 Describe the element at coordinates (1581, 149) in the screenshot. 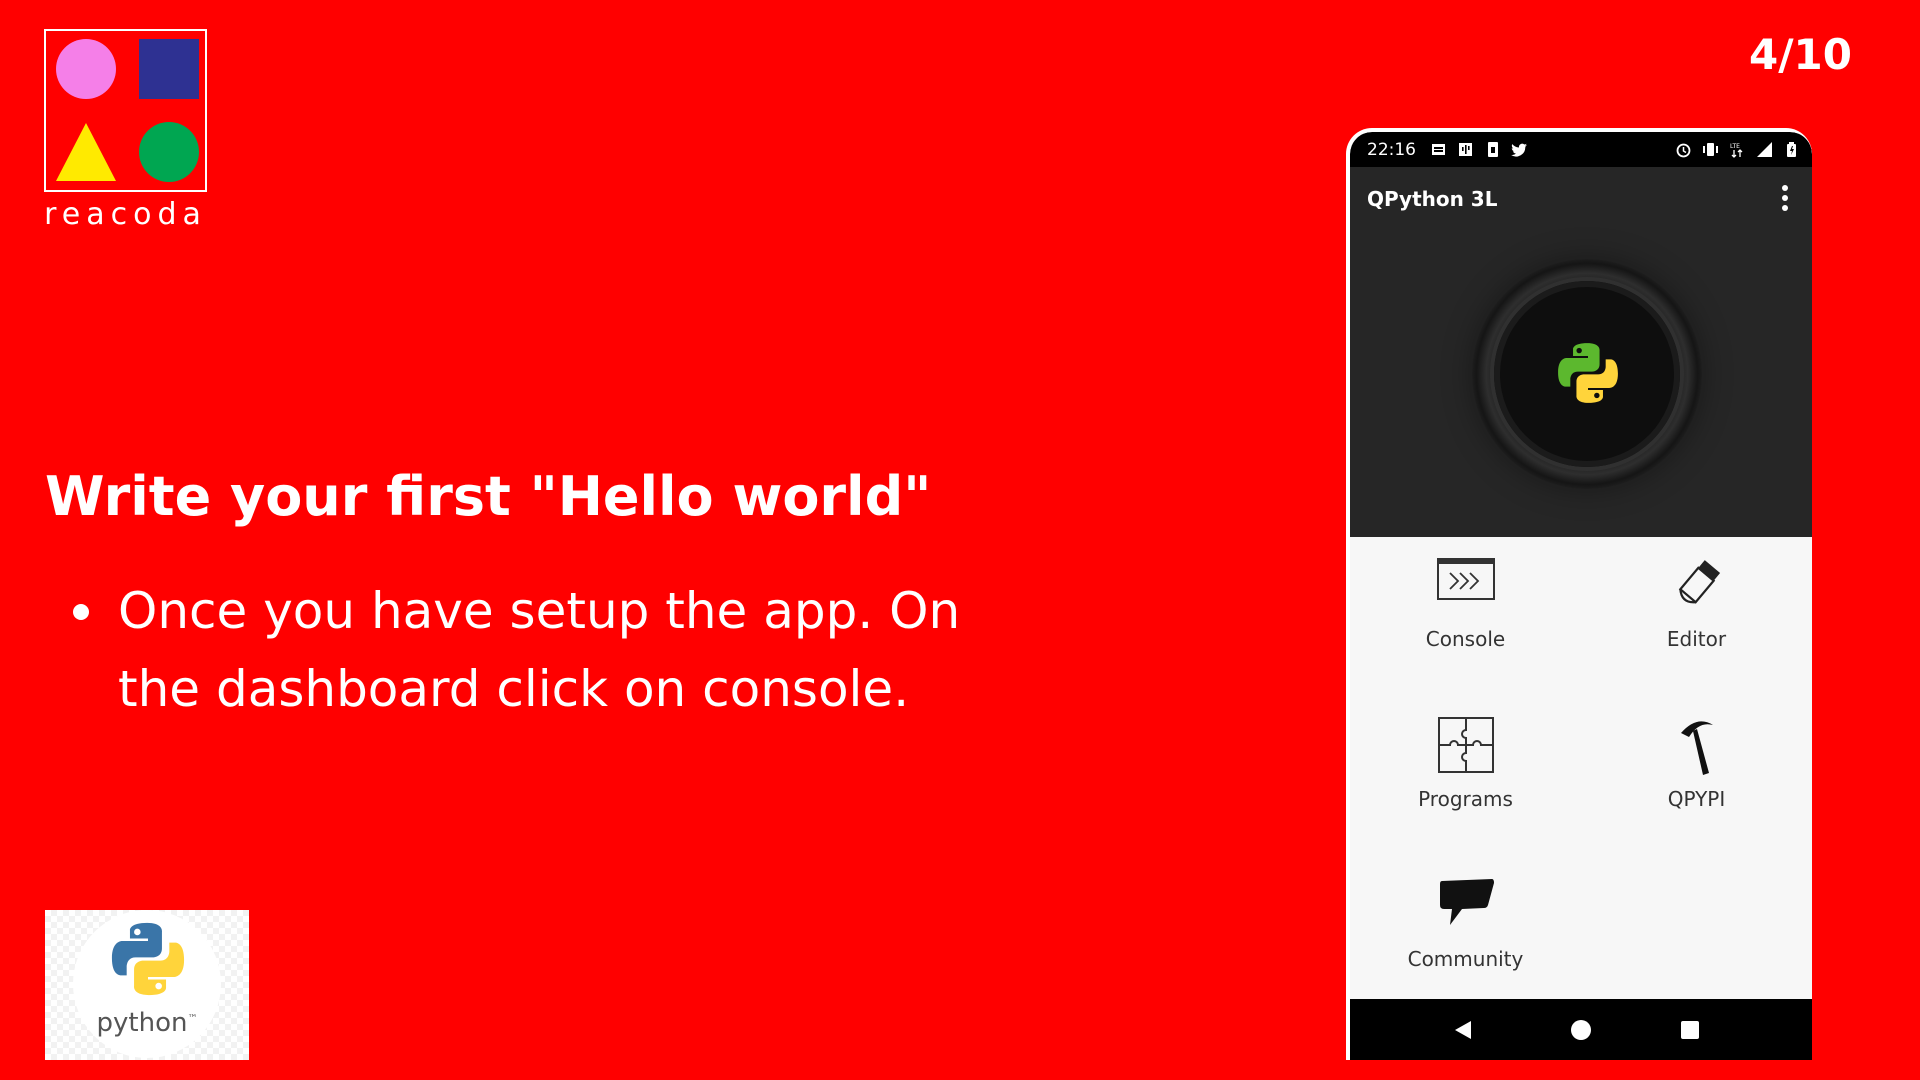

I see `status-bar: 22:16 LTE` at that location.